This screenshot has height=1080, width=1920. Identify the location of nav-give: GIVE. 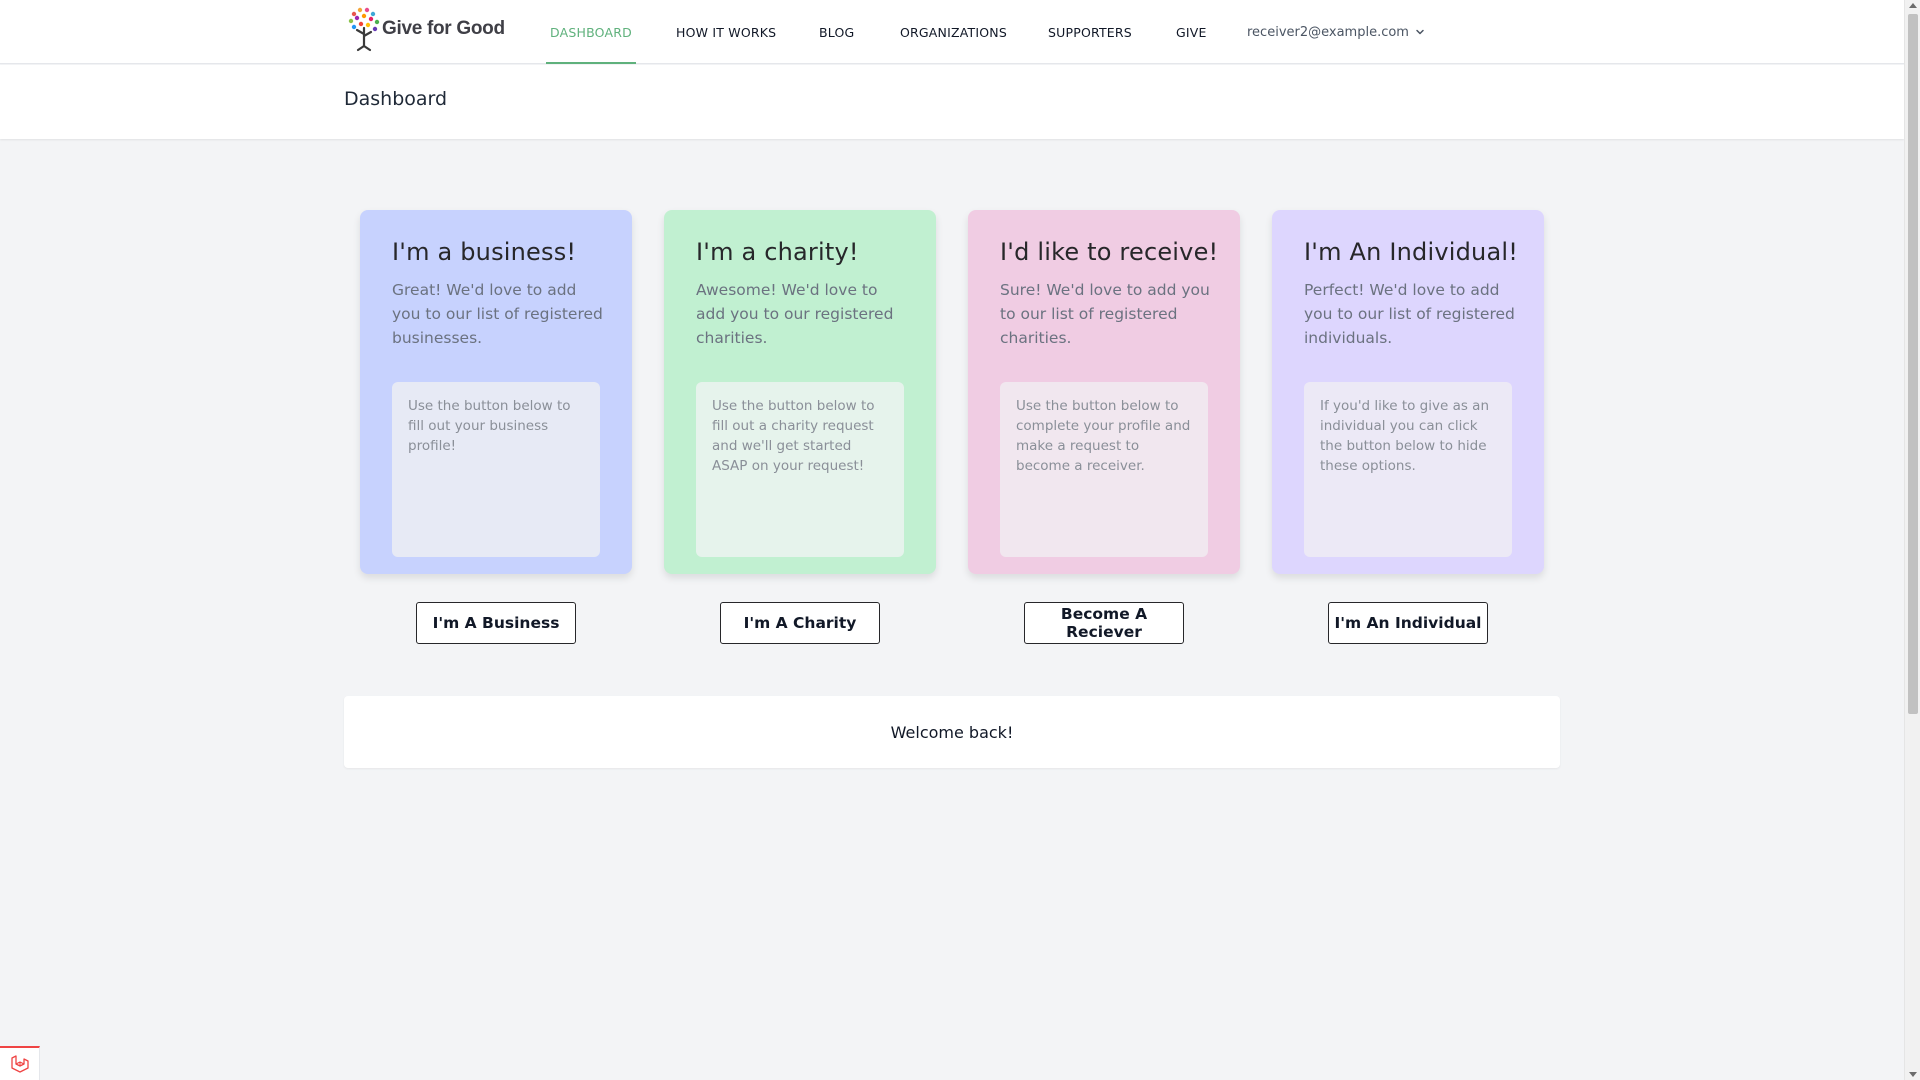
(1191, 32).